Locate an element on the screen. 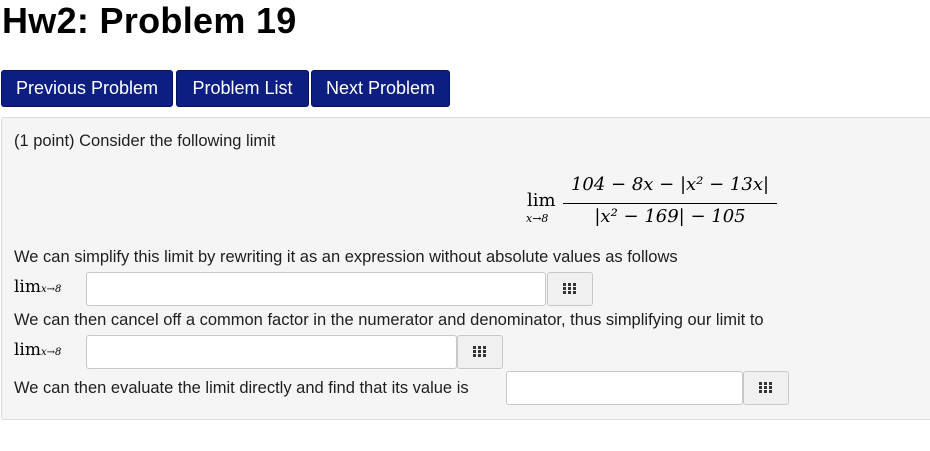 The height and width of the screenshot is (451, 930). step2-lim: limx→8 is located at coordinates (37, 350).